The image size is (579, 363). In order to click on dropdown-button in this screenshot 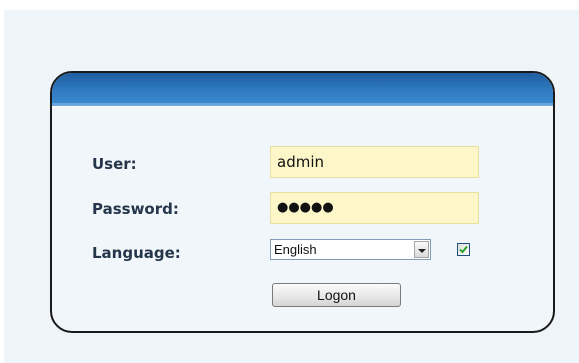, I will do `click(421, 249)`.